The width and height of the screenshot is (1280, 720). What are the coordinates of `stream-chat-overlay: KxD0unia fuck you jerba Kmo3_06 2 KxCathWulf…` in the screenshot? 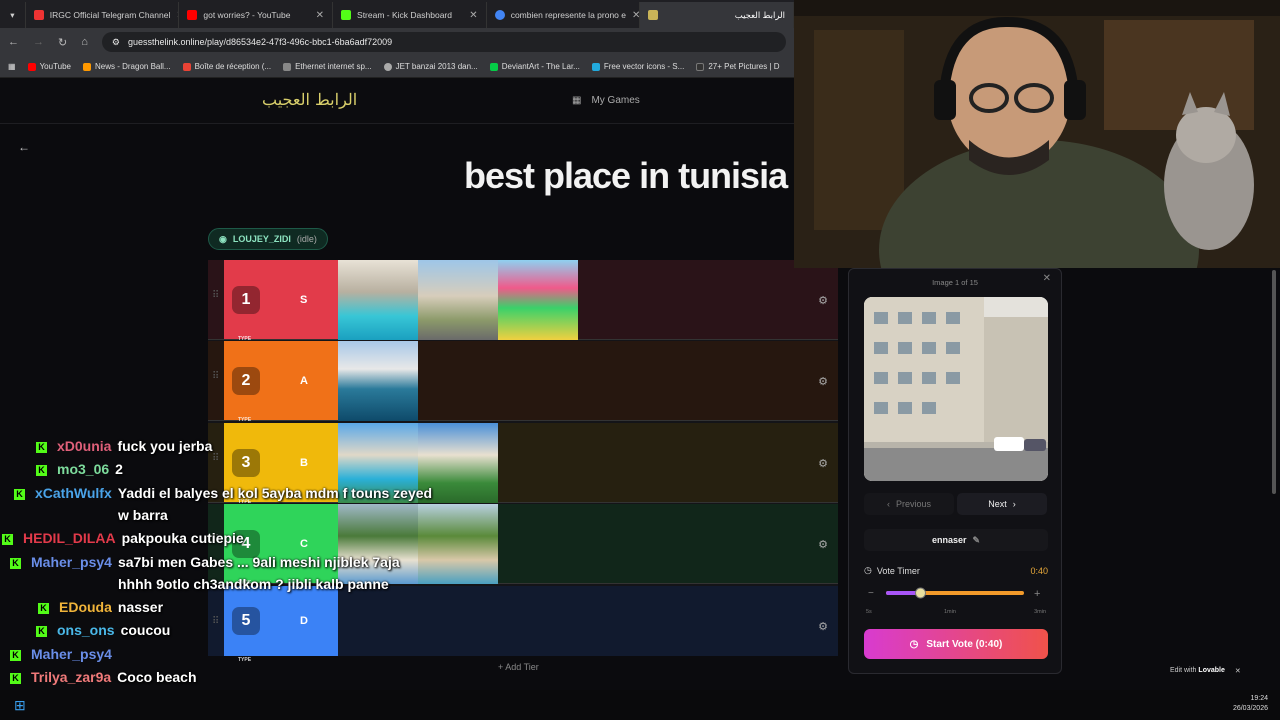 It's located at (230, 577).